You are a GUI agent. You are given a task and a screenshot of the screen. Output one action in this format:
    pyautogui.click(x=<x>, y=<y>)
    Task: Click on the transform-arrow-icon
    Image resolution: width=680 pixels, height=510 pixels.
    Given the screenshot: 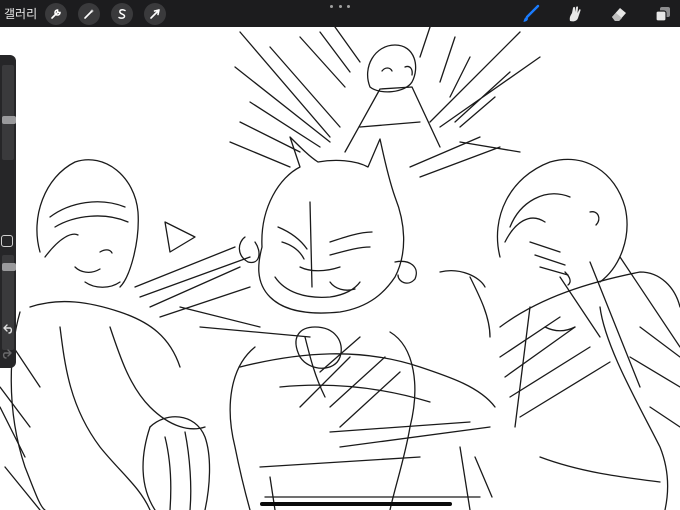 What is the action you would take?
    pyautogui.click(x=155, y=13)
    